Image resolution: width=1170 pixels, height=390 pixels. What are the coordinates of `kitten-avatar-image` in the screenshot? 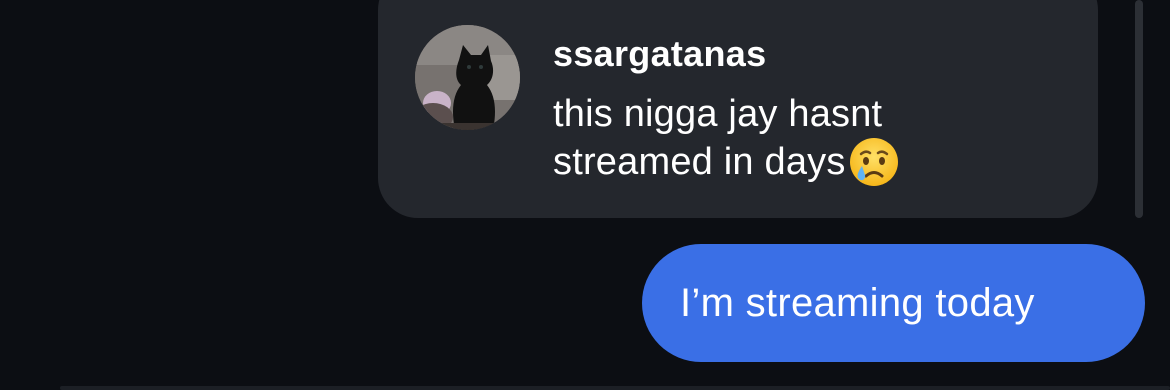 It's located at (467, 77).